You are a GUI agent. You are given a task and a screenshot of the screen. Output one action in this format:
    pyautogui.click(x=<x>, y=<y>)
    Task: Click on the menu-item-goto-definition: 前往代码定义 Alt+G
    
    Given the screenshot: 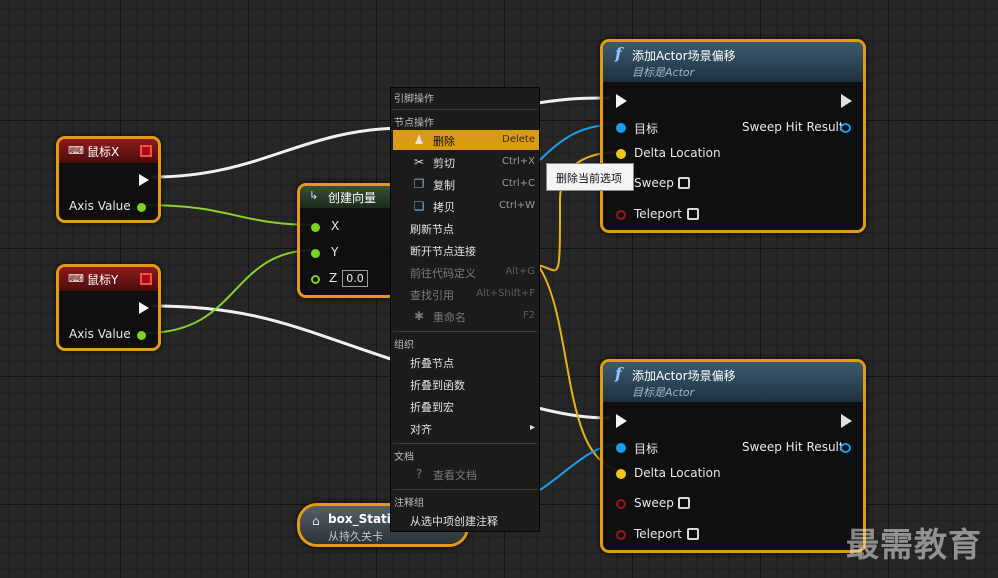 What is the action you would take?
    pyautogui.click(x=466, y=272)
    